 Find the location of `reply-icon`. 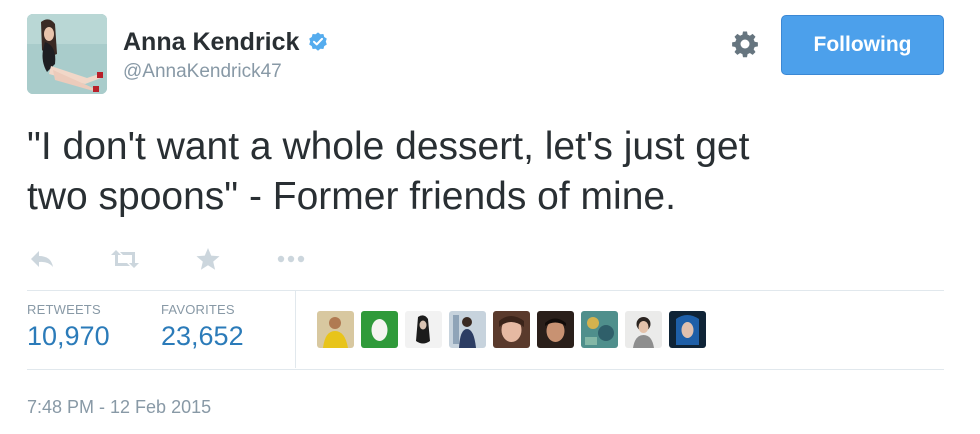

reply-icon is located at coordinates (42, 259).